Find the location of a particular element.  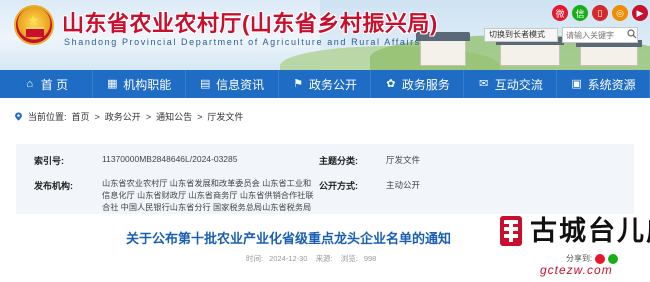

watermark-brand-text: 古城台儿庄 is located at coordinates (590, 231).